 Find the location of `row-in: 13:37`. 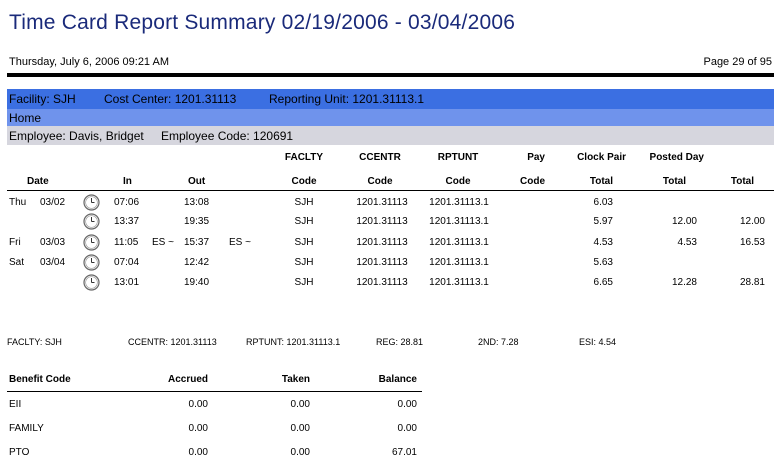

row-in: 13:37 is located at coordinates (127, 221).